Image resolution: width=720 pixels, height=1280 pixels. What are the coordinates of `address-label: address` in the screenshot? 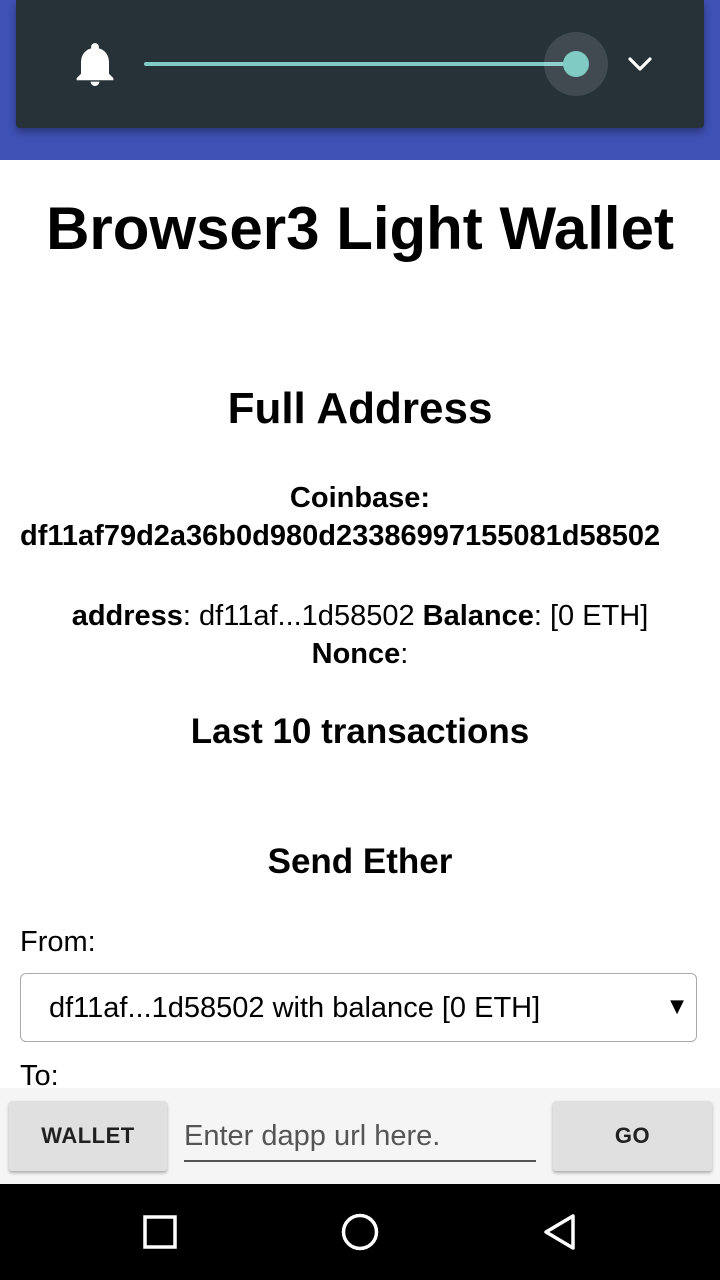 It's located at (127, 616).